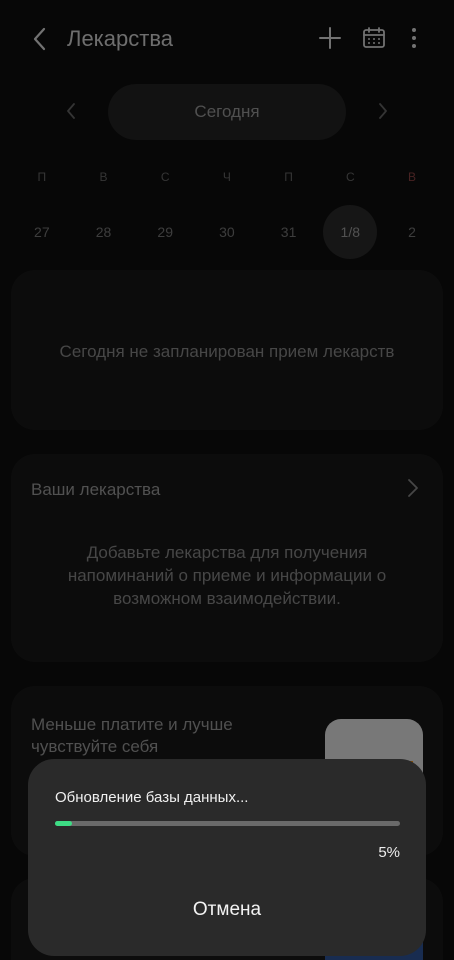 The image size is (454, 960). What do you see at coordinates (389, 852) in the screenshot?
I see `progress-percent: 5%` at bounding box center [389, 852].